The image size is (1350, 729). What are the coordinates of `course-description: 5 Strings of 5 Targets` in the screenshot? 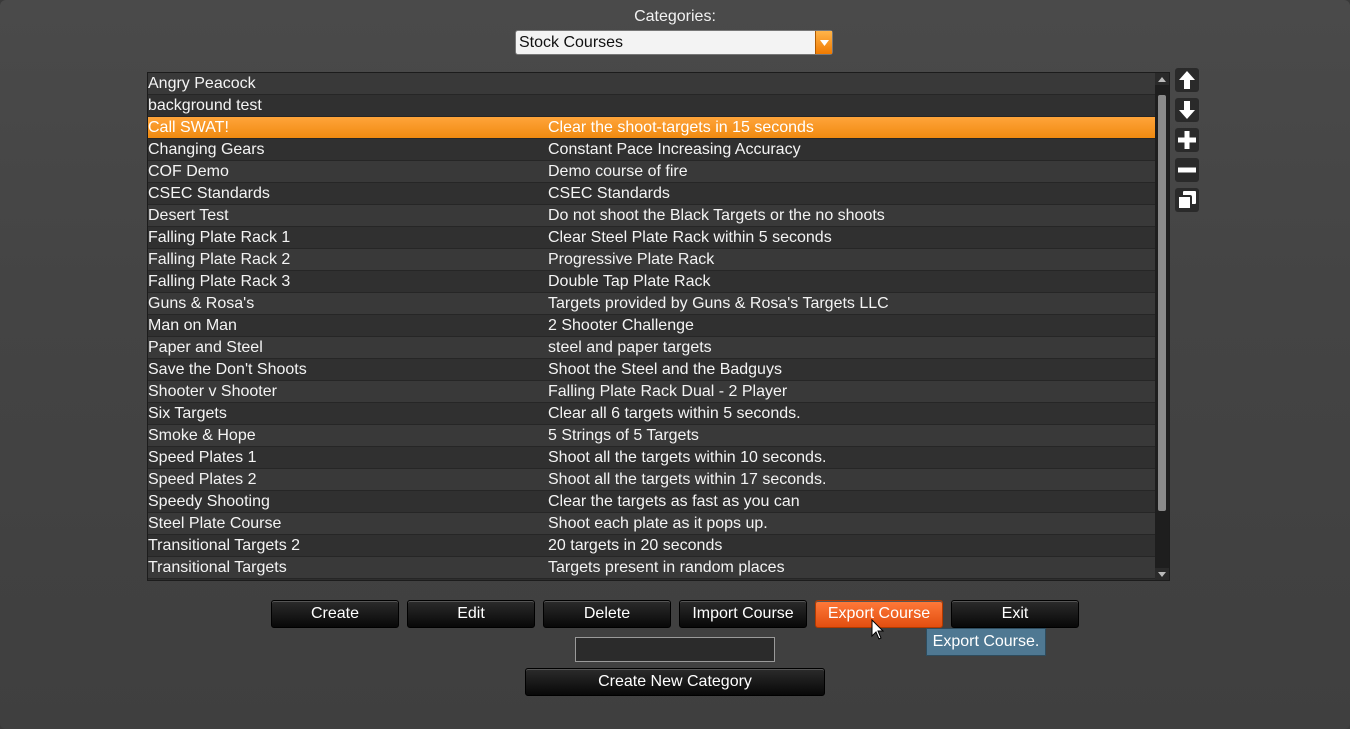 It's located at (623, 435).